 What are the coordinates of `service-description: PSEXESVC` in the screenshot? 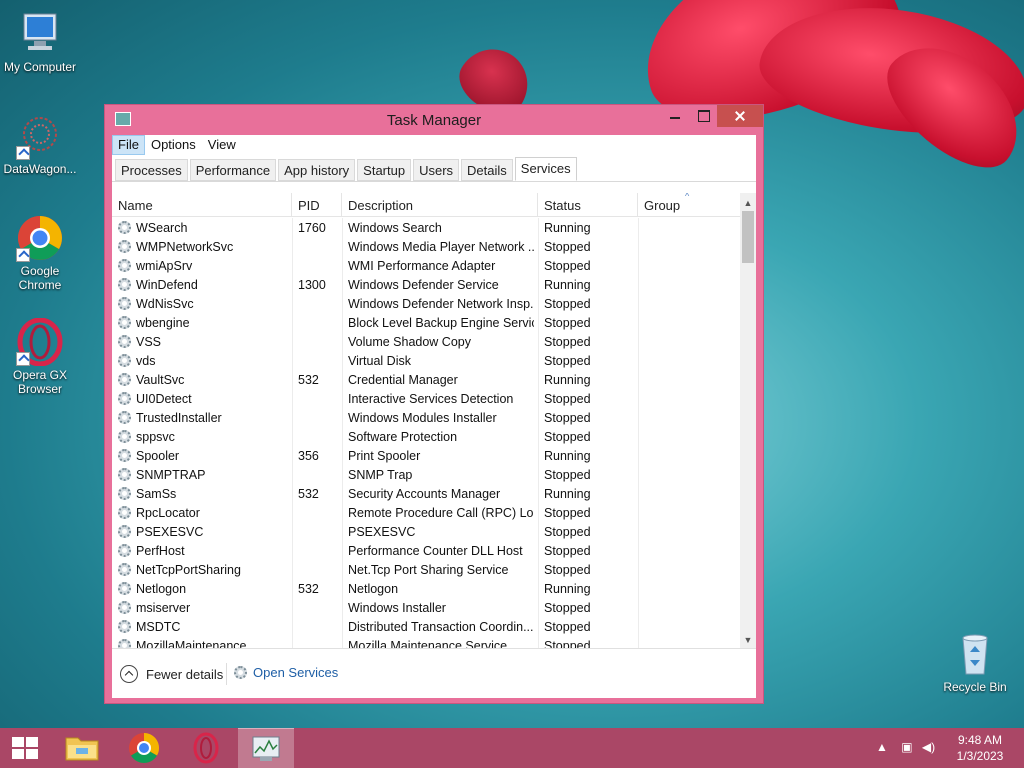 It's located at (382, 532).